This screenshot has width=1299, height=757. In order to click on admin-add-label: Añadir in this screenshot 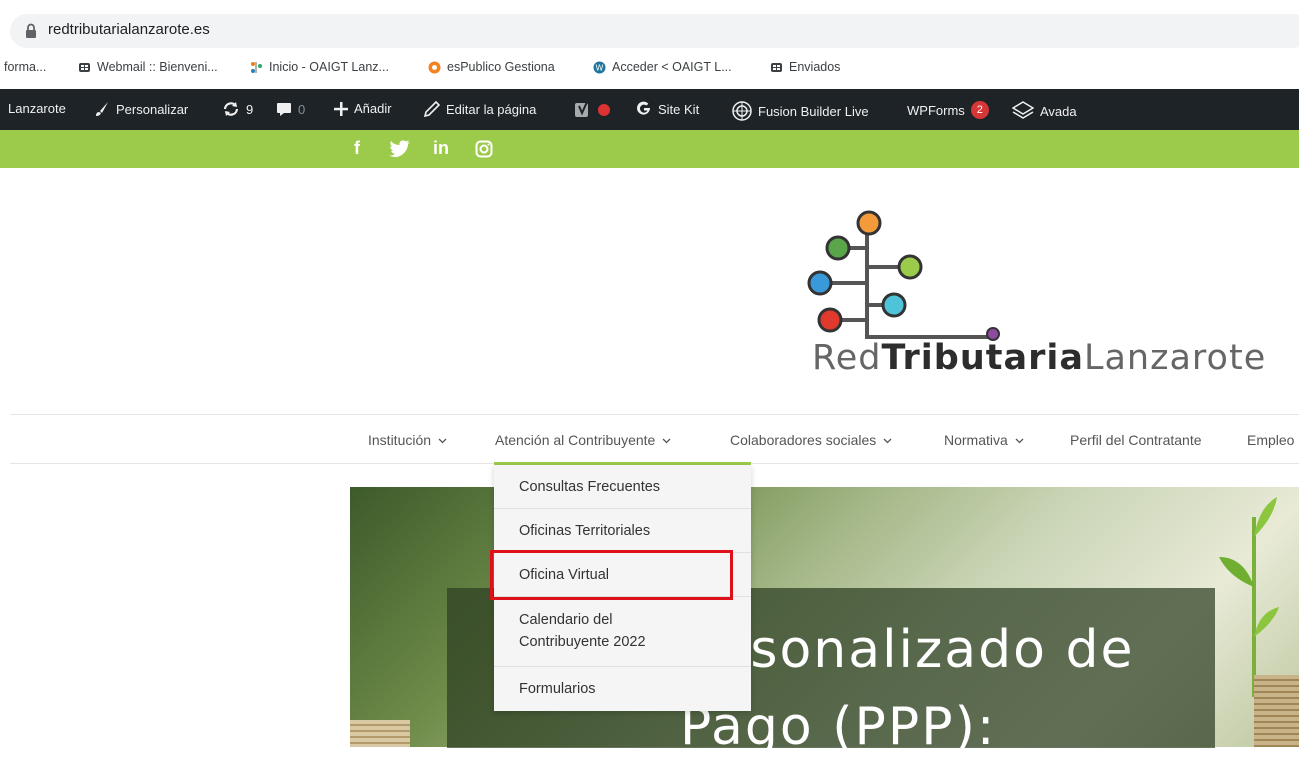, I will do `click(373, 108)`.